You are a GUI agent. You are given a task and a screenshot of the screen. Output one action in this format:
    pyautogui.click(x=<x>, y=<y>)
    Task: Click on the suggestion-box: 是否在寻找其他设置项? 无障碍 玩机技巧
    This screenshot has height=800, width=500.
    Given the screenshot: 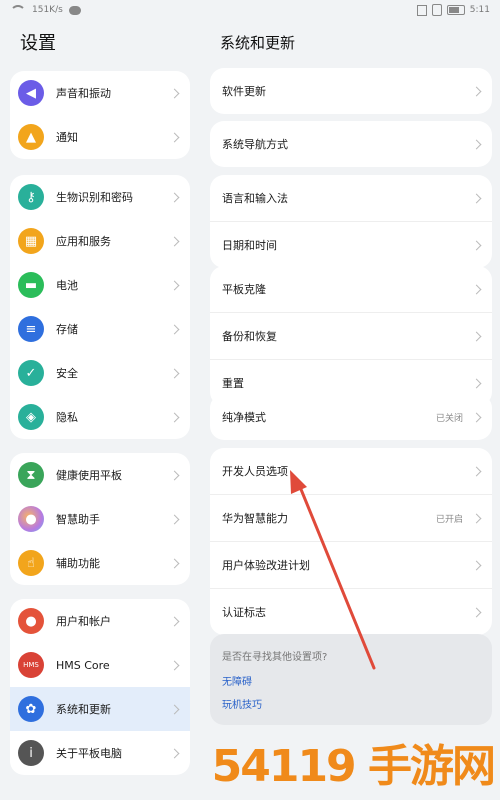 What is the action you would take?
    pyautogui.click(x=351, y=679)
    